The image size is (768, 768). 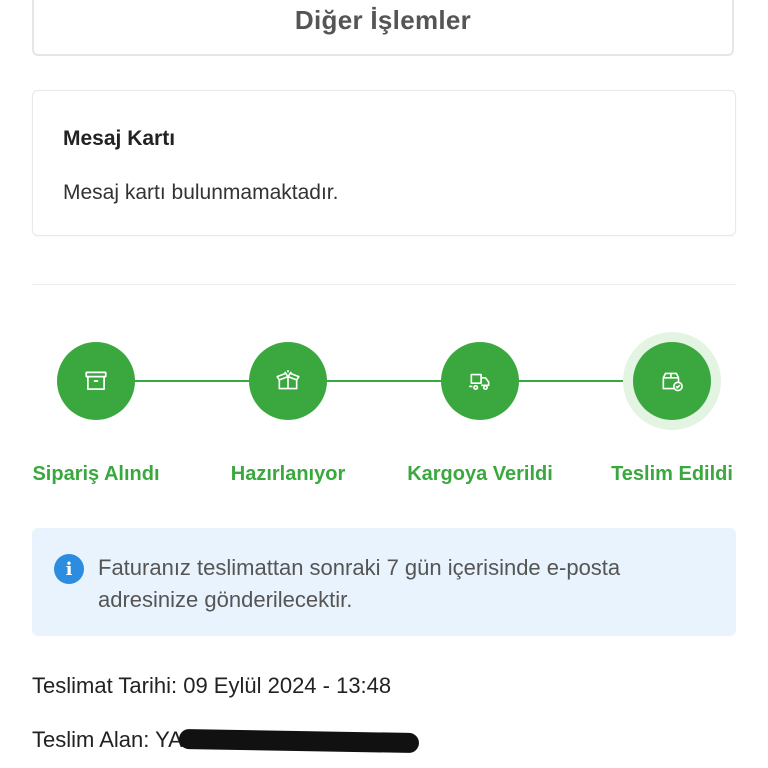 I want to click on step-order-received, so click(x=96, y=381).